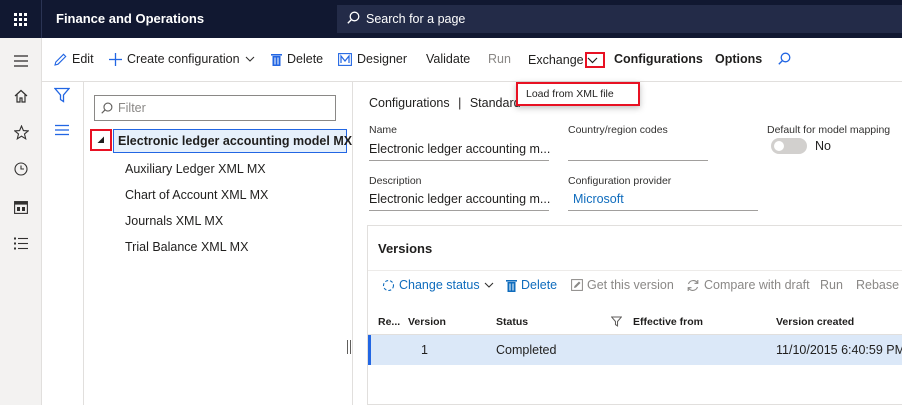  What do you see at coordinates (115, 59) in the screenshot?
I see `plus-icon` at bounding box center [115, 59].